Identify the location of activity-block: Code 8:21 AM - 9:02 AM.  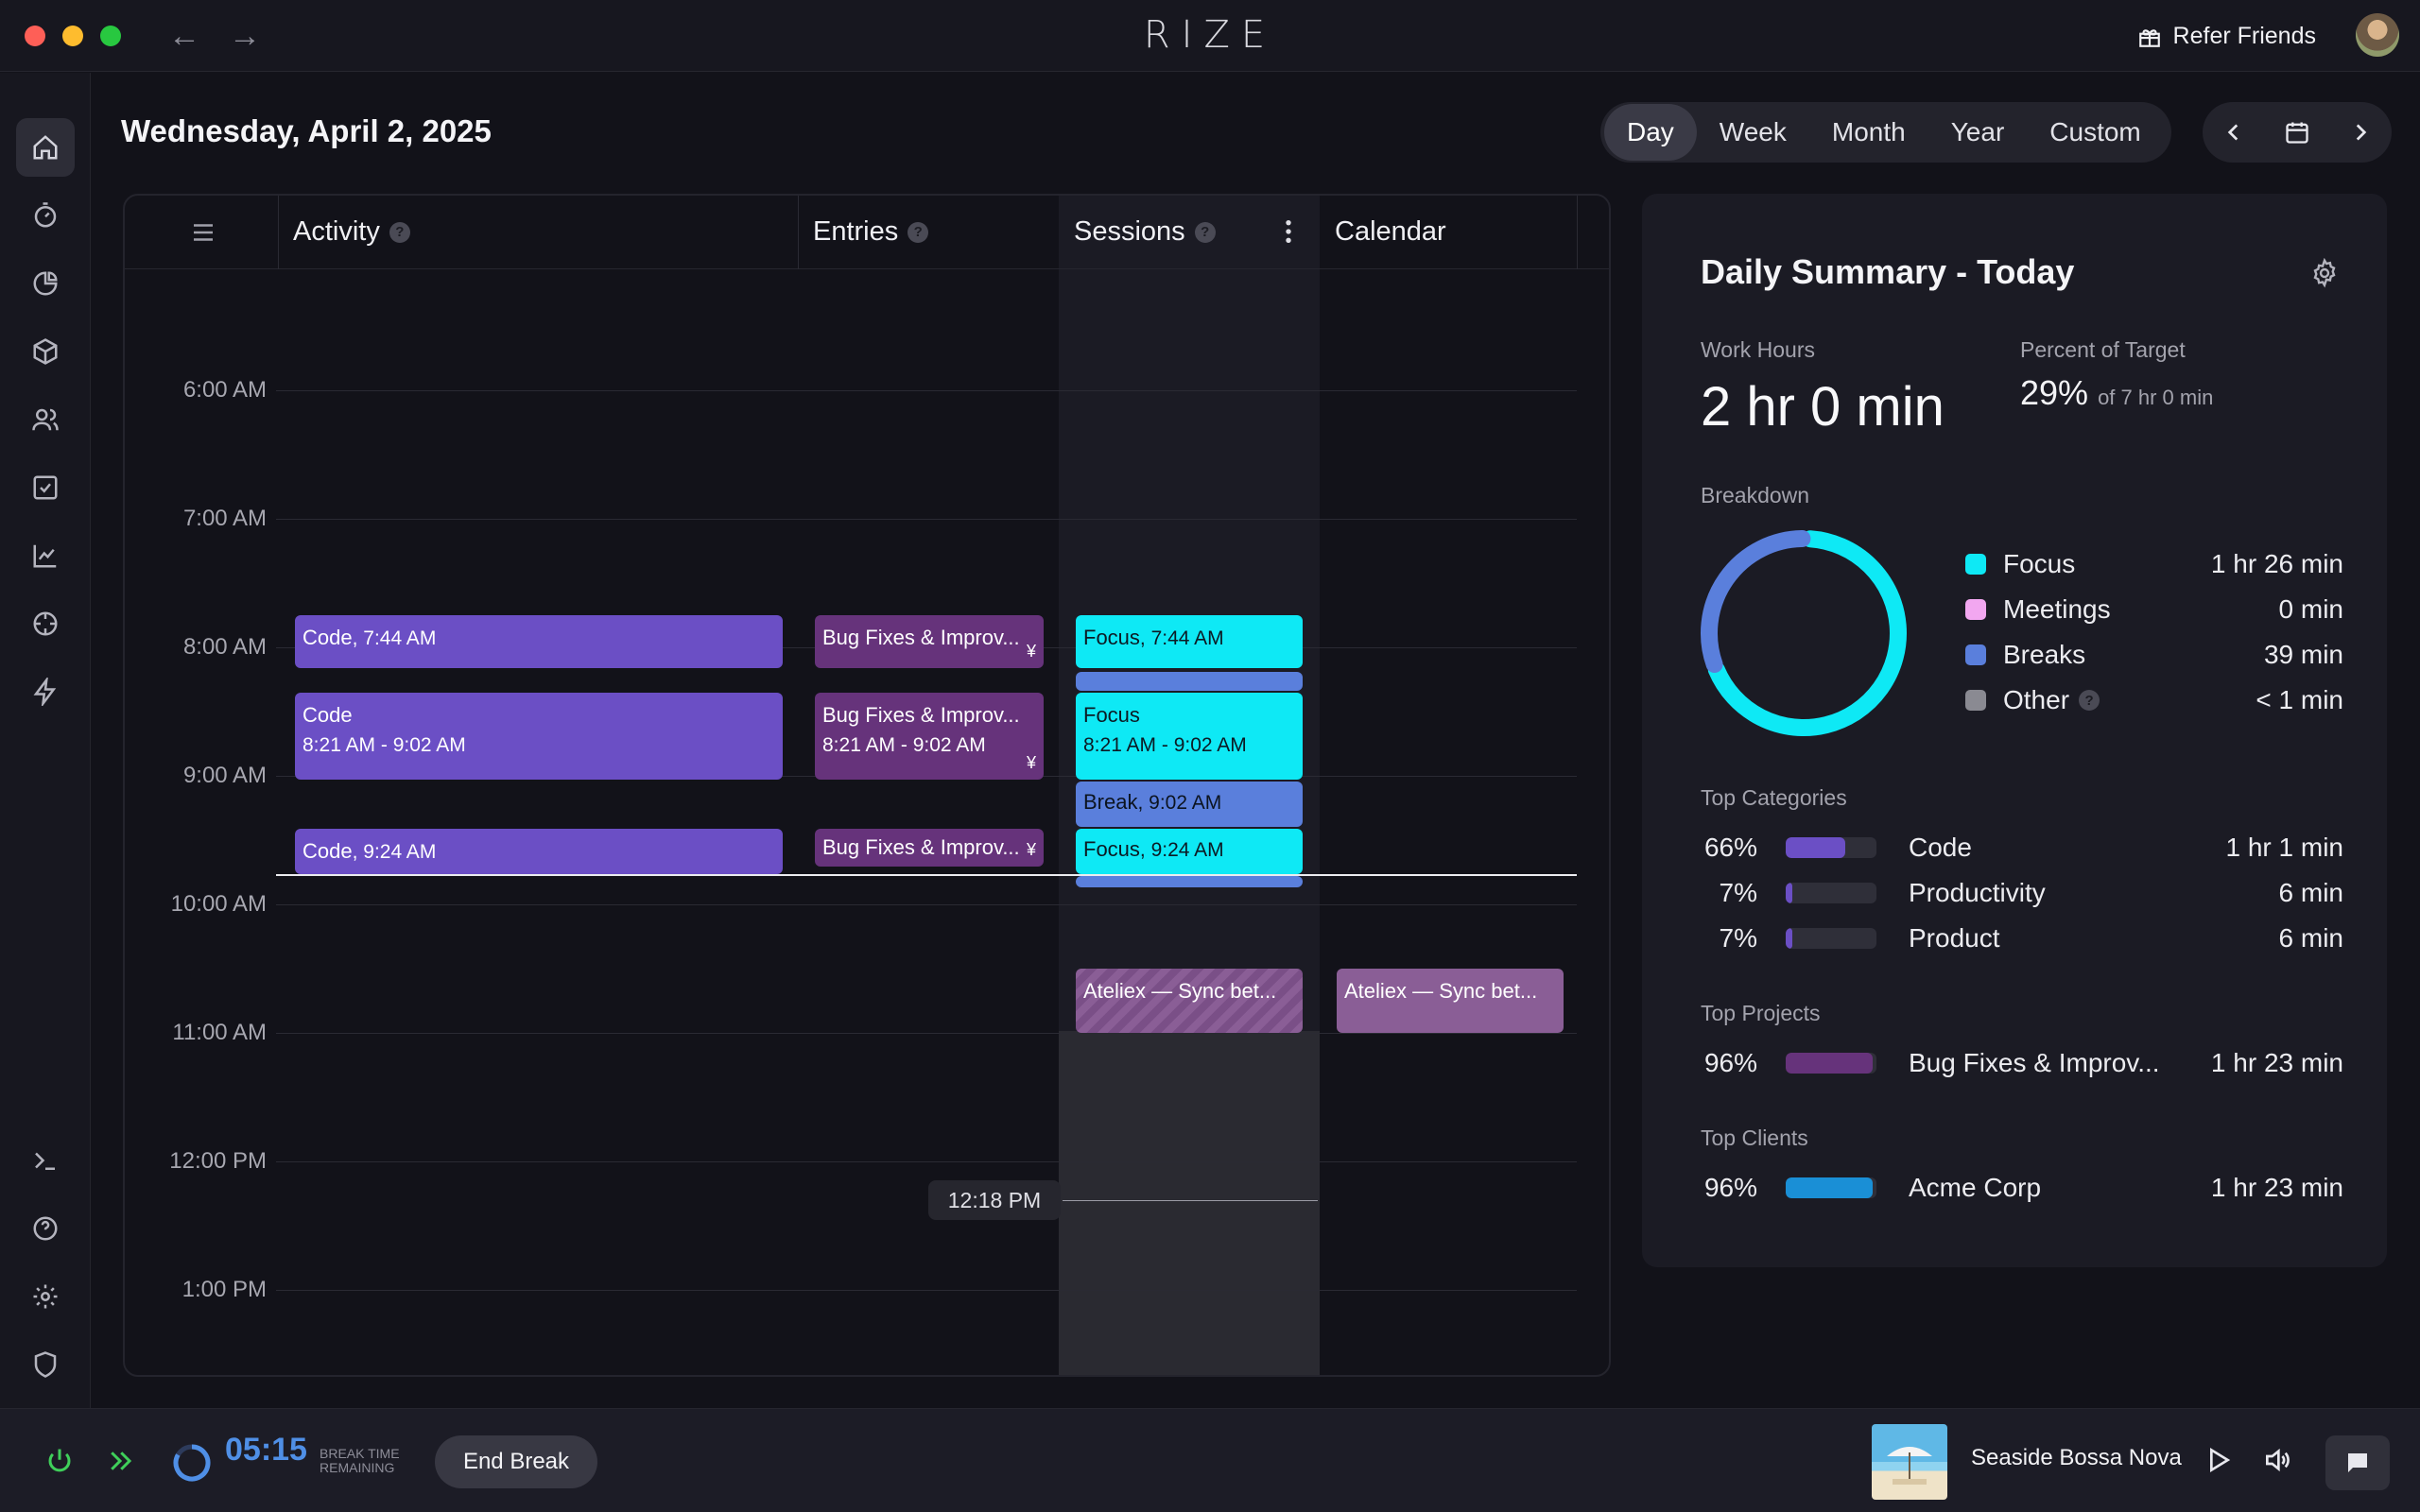
(539, 736).